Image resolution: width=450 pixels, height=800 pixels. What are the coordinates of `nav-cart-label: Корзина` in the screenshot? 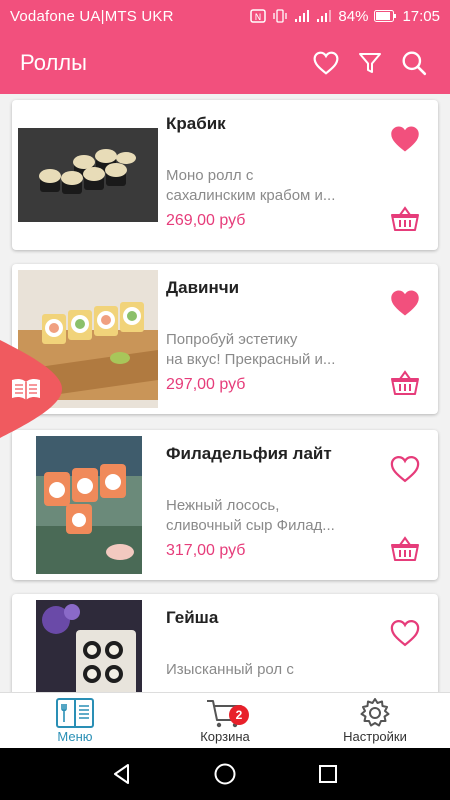 It's located at (225, 736).